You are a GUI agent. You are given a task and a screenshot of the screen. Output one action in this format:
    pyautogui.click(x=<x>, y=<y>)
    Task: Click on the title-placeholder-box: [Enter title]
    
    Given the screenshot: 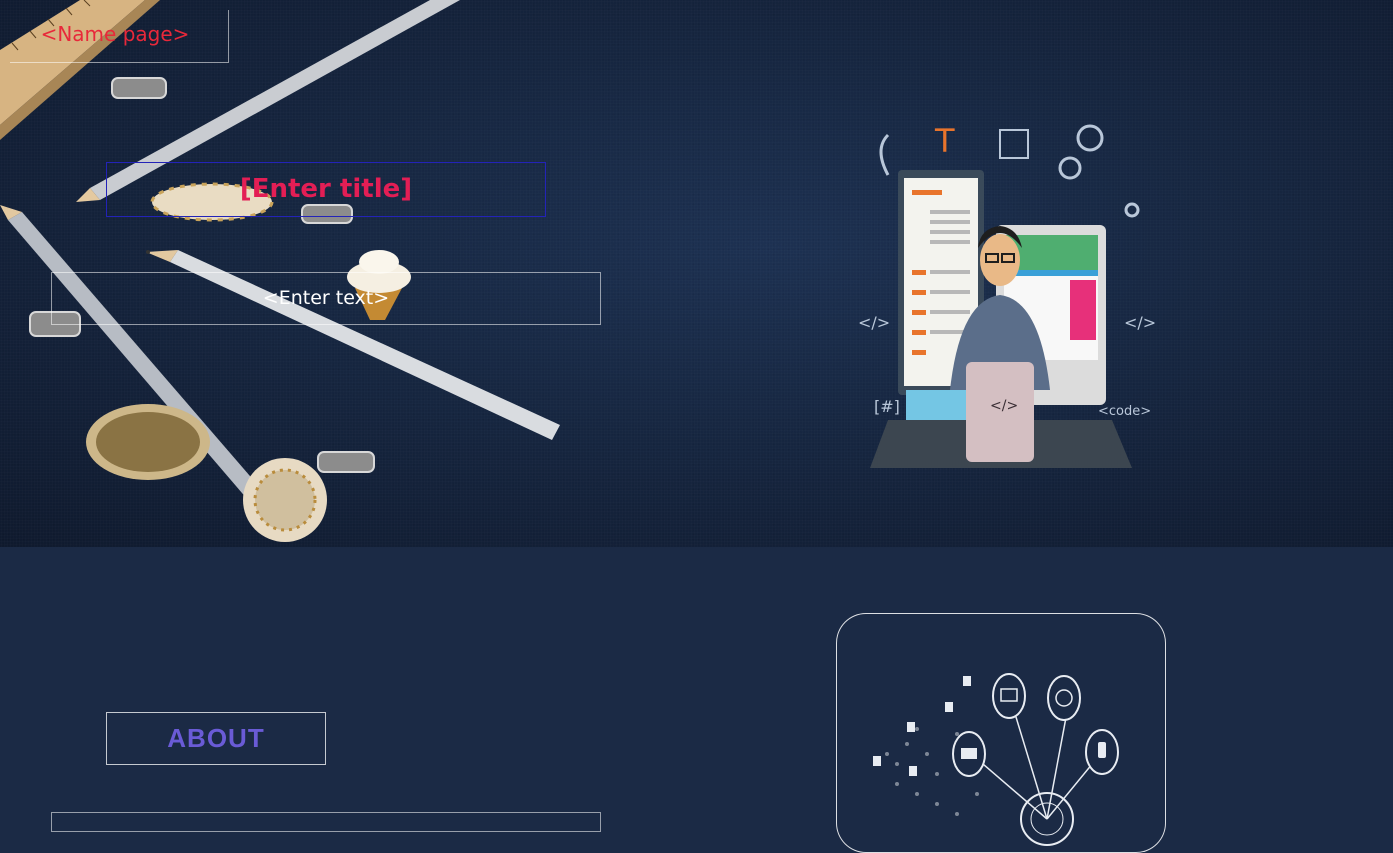 What is the action you would take?
    pyautogui.click(x=326, y=189)
    